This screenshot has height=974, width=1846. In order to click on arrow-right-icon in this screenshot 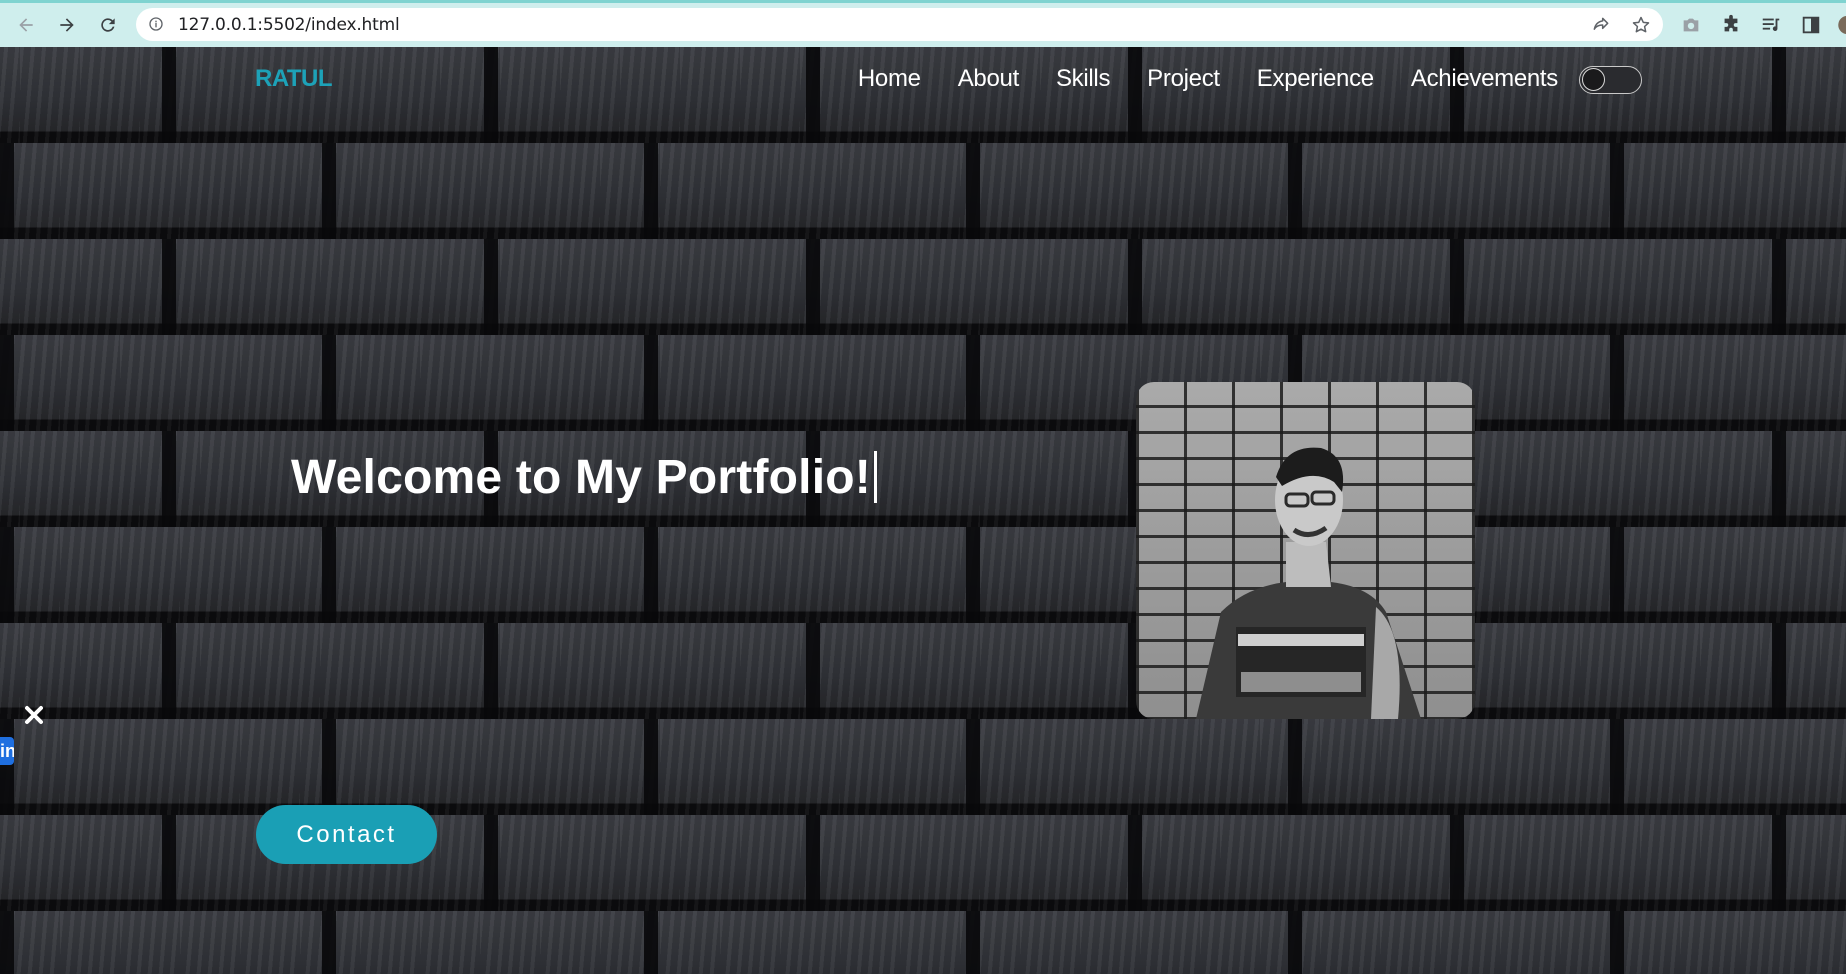, I will do `click(67, 25)`.